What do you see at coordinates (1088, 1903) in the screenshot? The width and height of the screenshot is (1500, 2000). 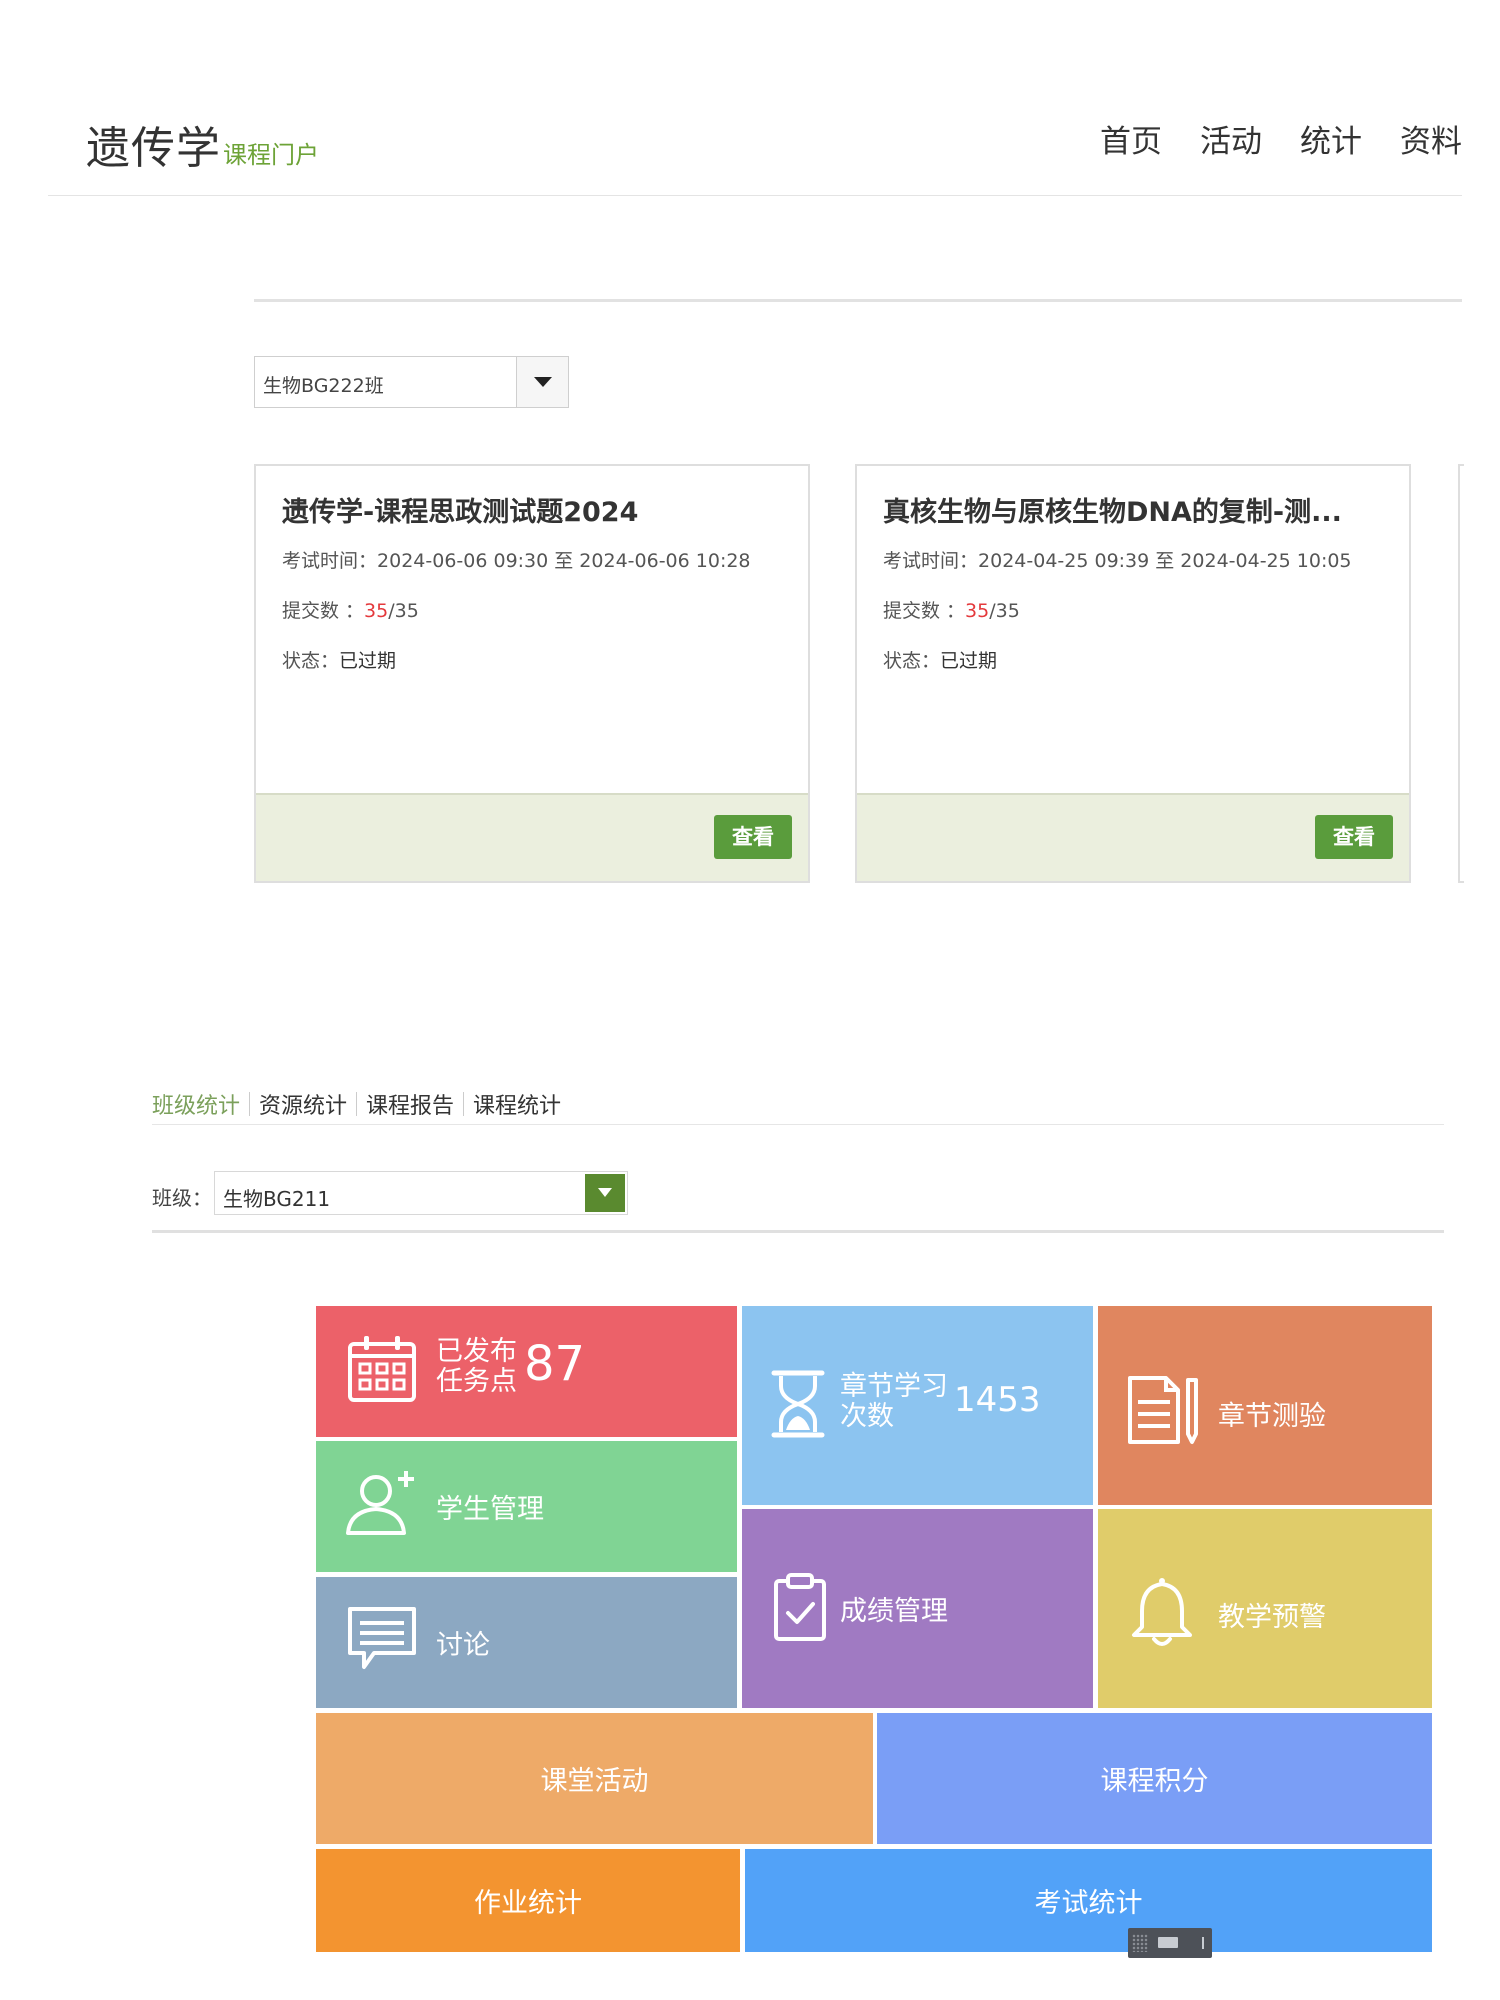 I see `tile-label: 考试统计` at bounding box center [1088, 1903].